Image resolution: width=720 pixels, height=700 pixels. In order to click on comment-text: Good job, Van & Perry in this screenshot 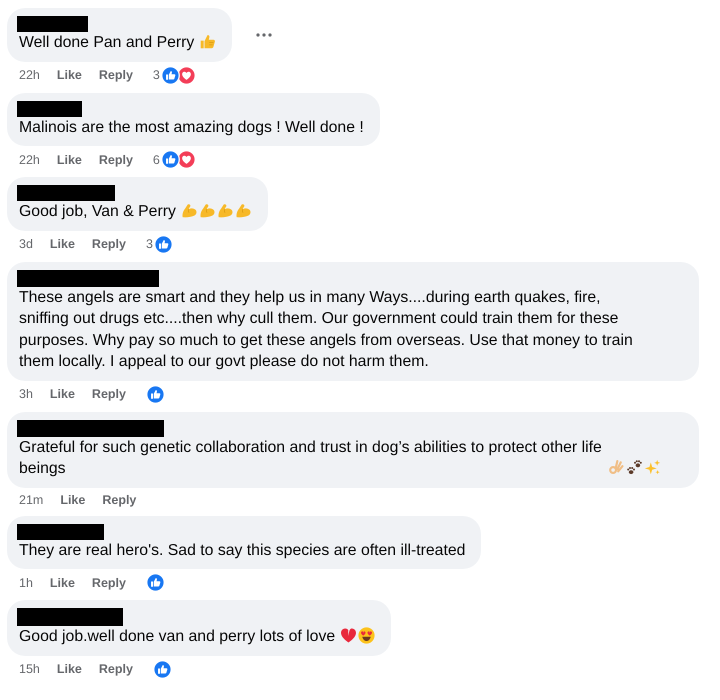, I will do `click(97, 212)`.